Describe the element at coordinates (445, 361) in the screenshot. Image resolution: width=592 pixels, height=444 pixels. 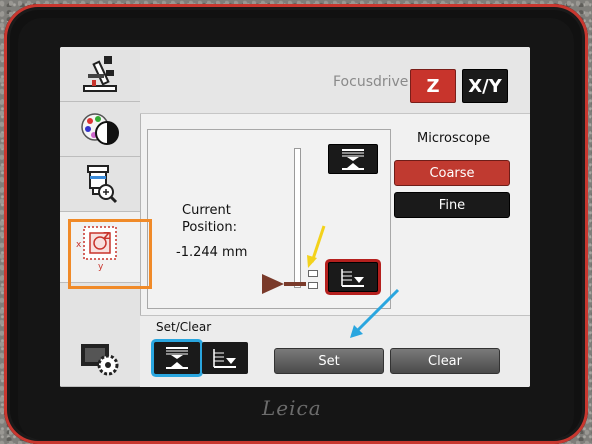
I see `clear-button: Clear` at that location.